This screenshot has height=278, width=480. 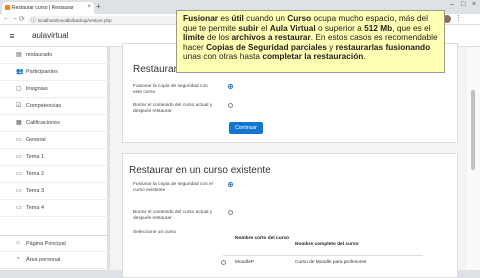 I want to click on drawer-item-label: General, so click(x=36, y=140).